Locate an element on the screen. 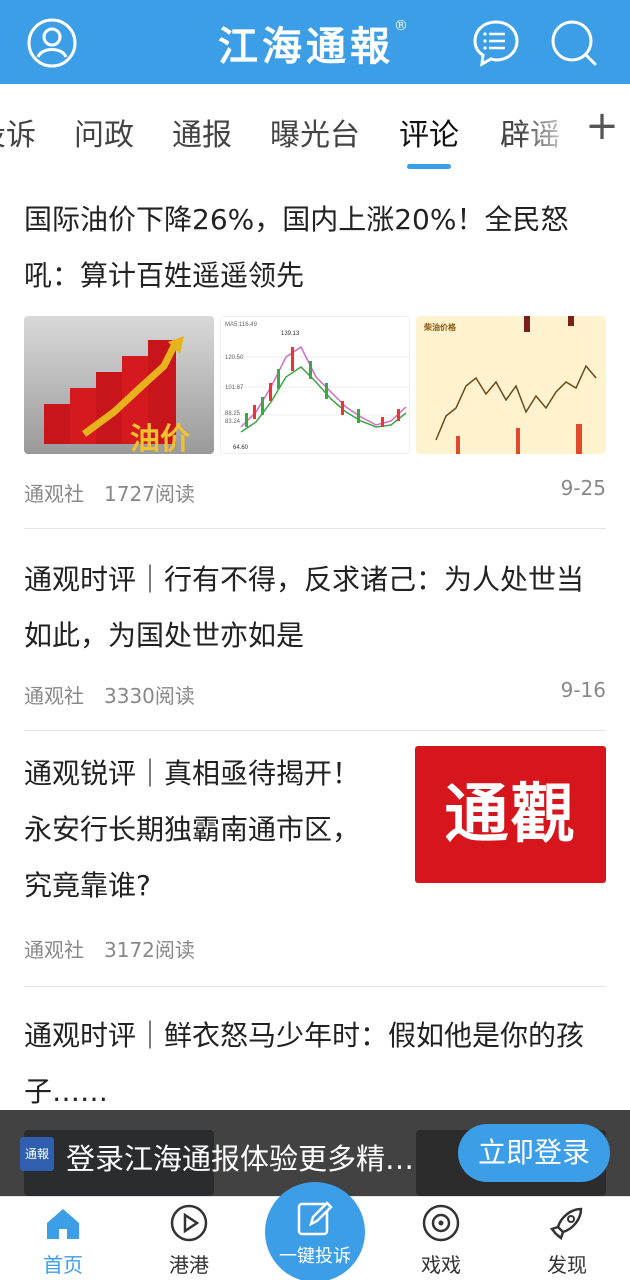  tab-comment: 评论 is located at coordinates (429, 132).